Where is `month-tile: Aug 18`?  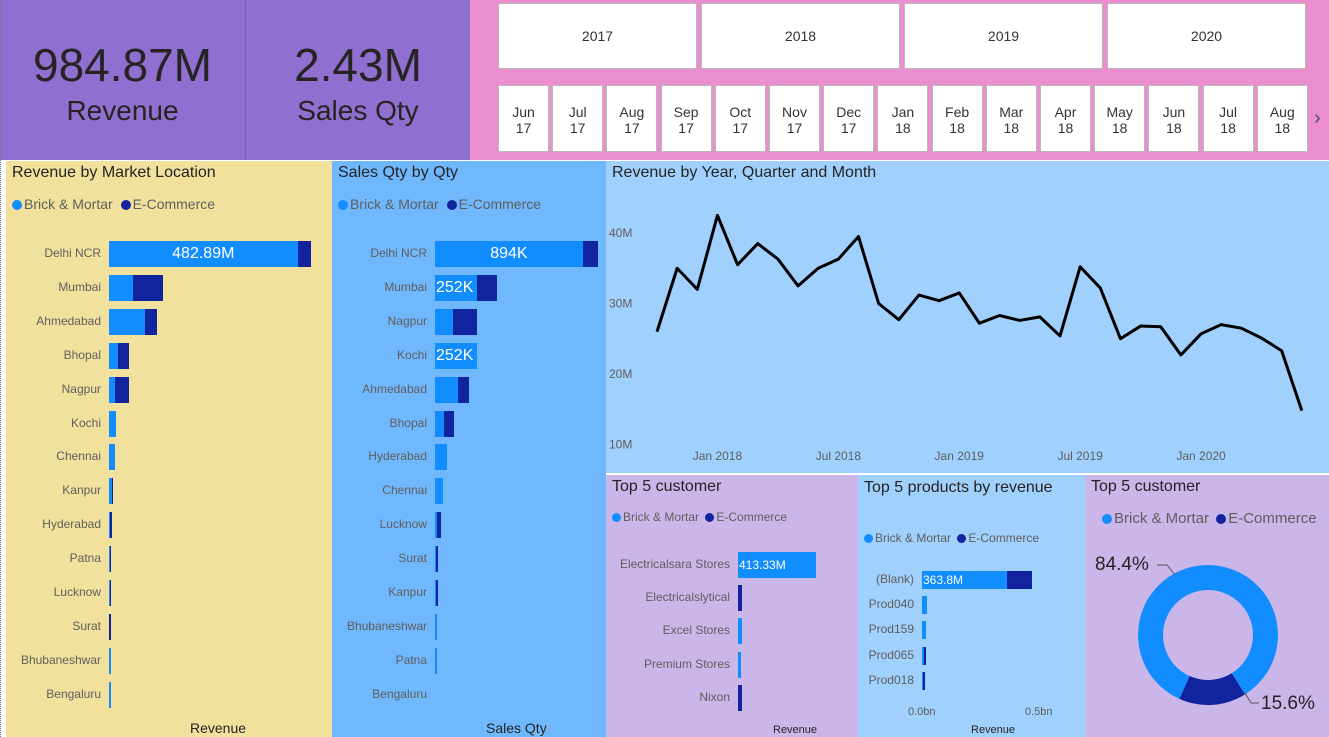
month-tile: Aug 18 is located at coordinates (1282, 118).